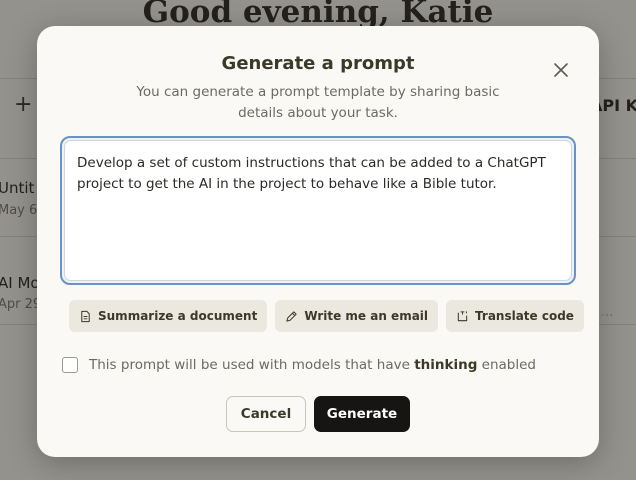 The image size is (636, 480). I want to click on close-icon, so click(561, 70).